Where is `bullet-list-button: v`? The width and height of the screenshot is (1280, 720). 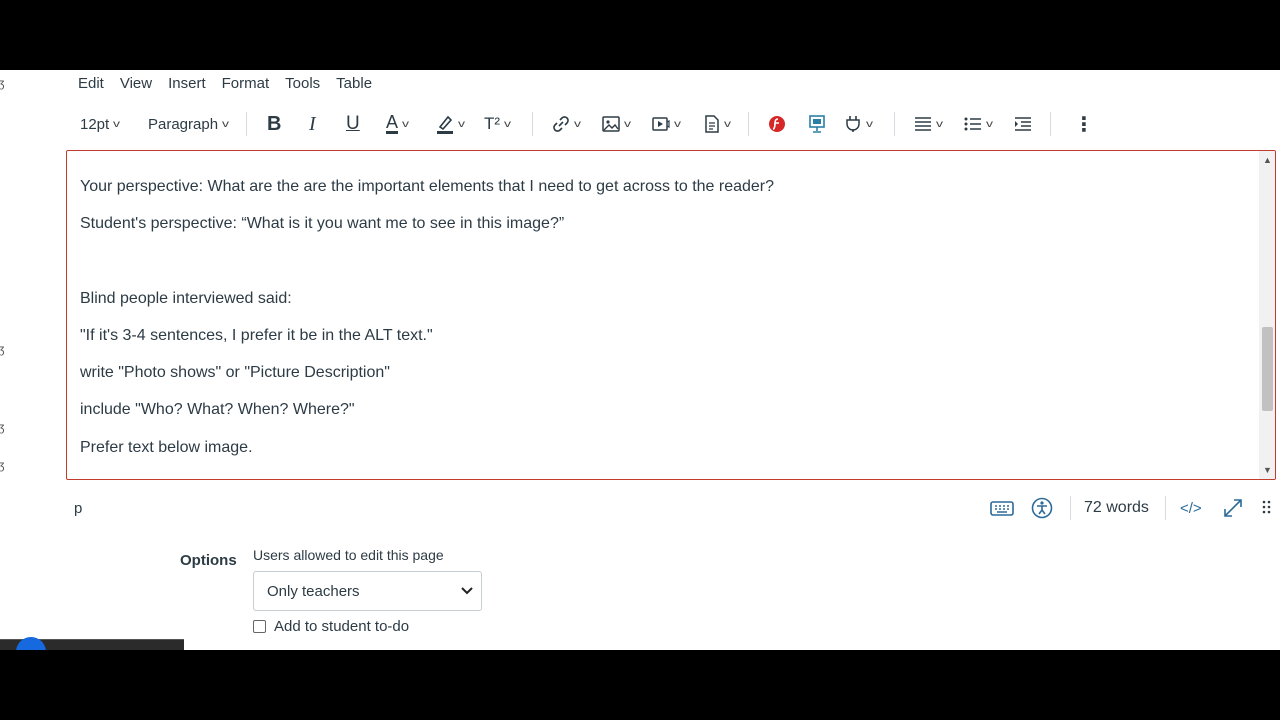
bullet-list-button: v is located at coordinates (978, 124).